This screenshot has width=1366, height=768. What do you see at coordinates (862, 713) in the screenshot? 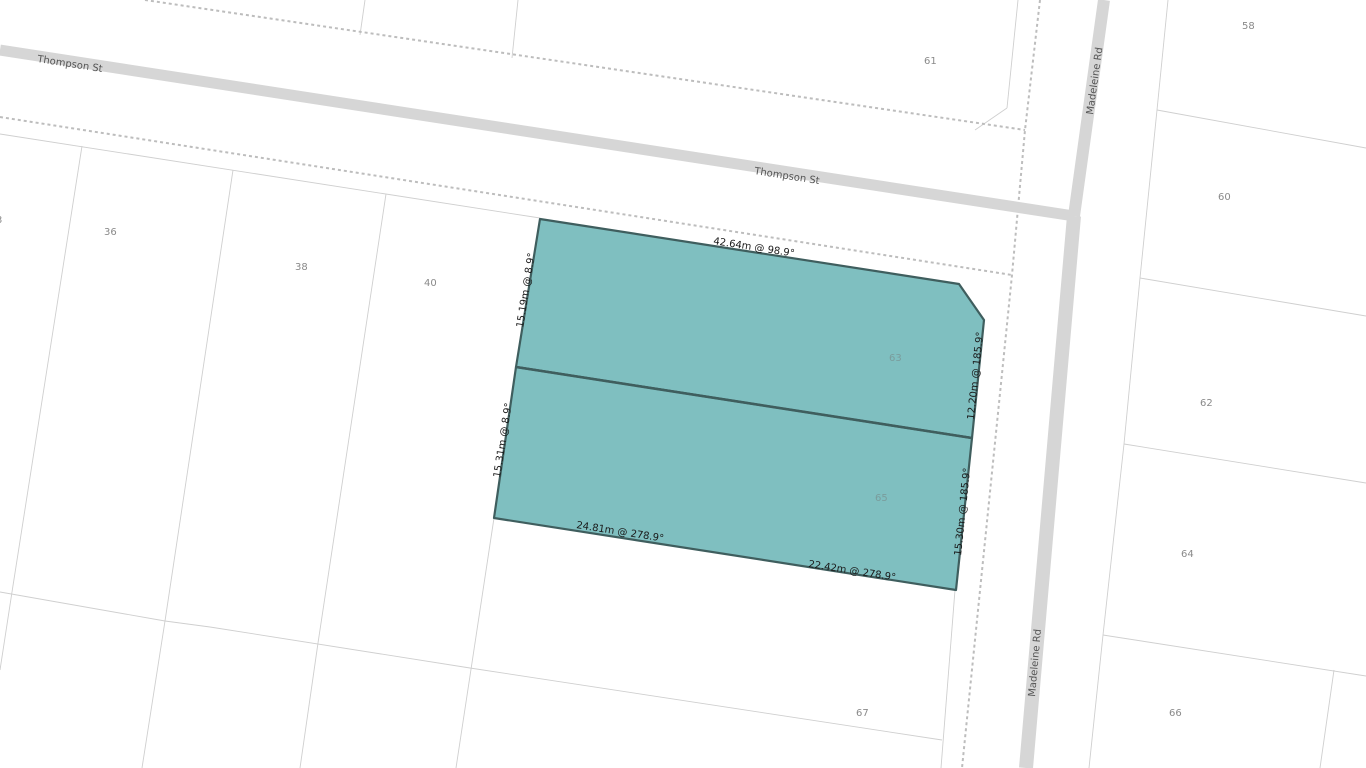
I see `lot-number: 67` at bounding box center [862, 713].